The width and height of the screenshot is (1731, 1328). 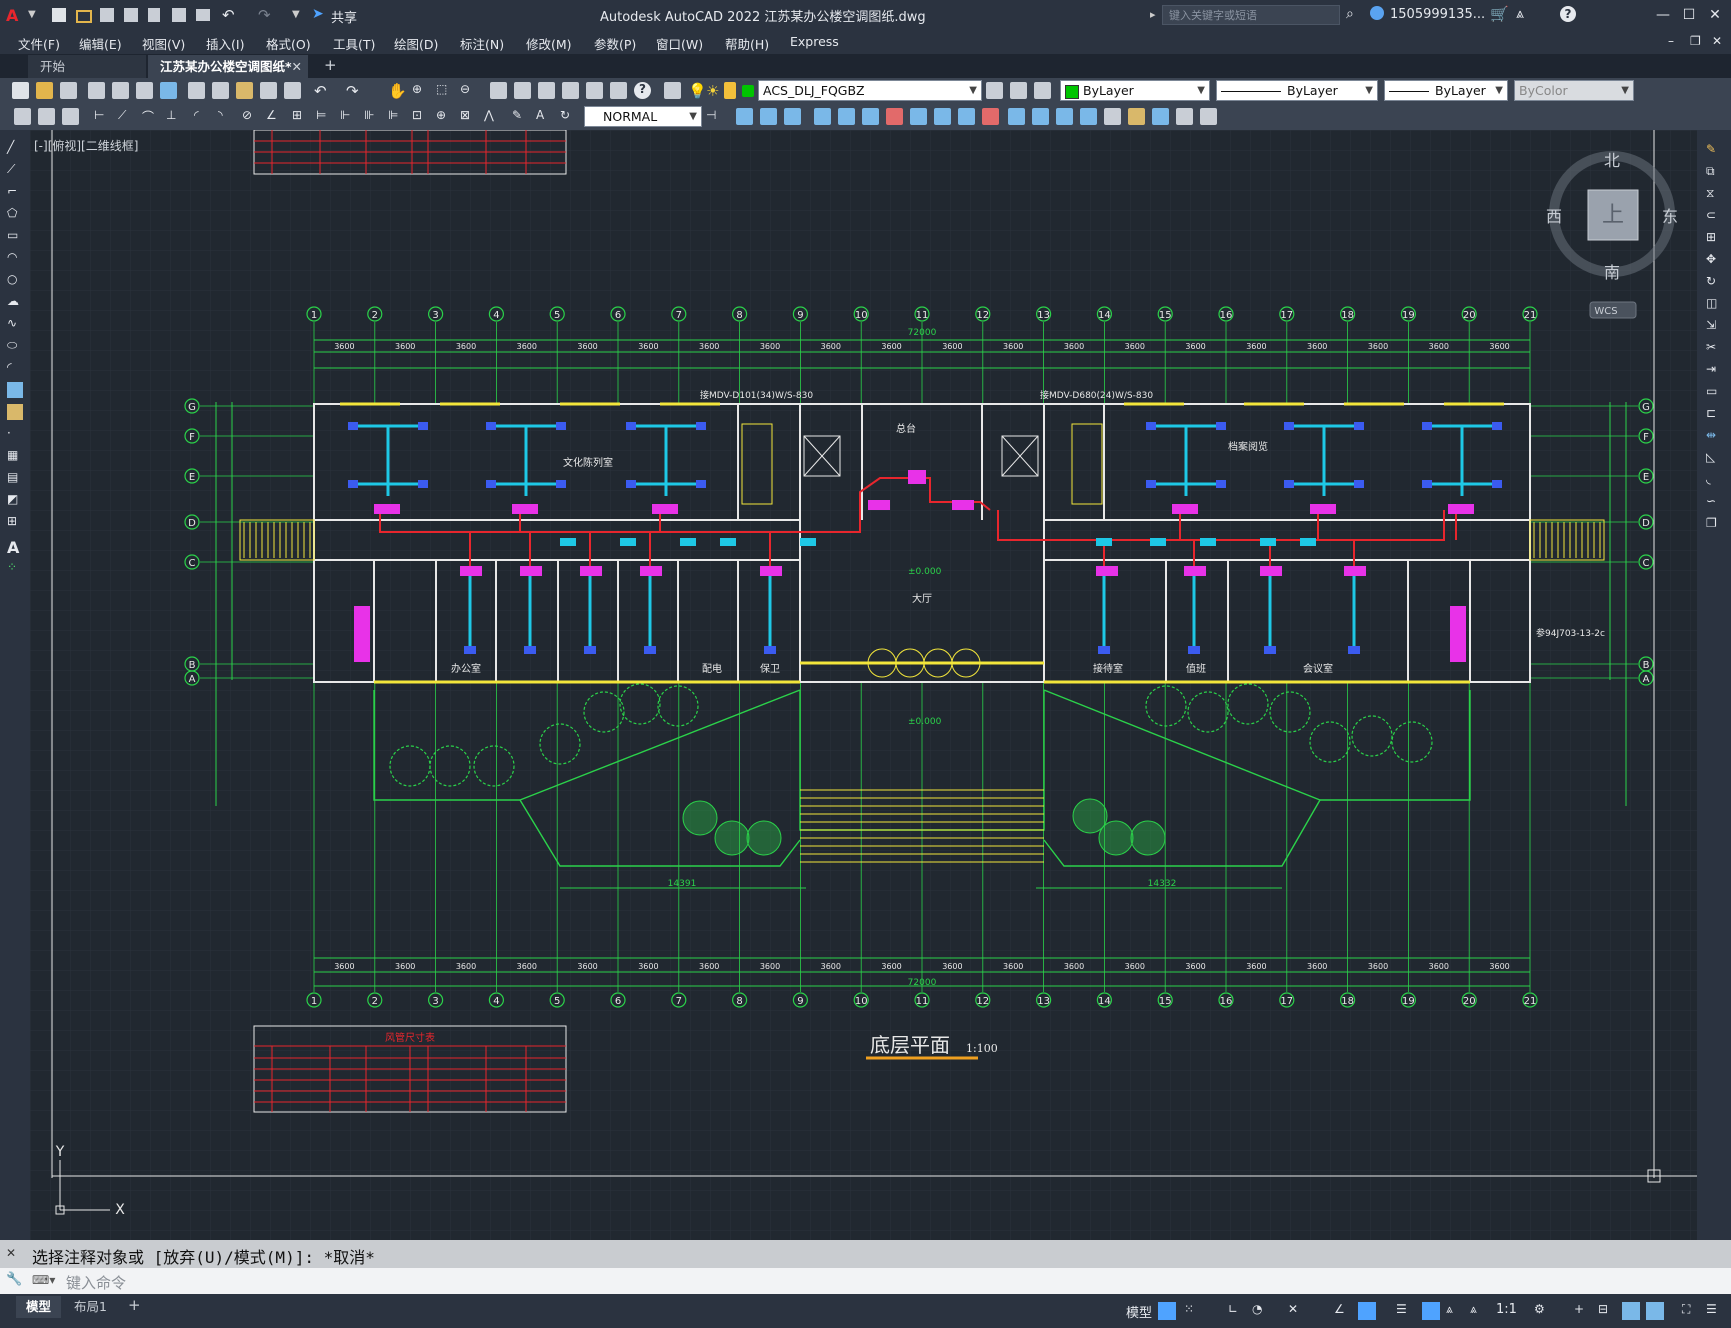 What do you see at coordinates (1714, 172) in the screenshot?
I see `copy-side-icon: ⧉` at bounding box center [1714, 172].